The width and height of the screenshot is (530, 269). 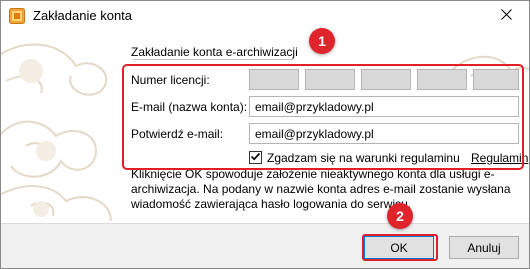 What do you see at coordinates (17, 16) in the screenshot?
I see `app-icon` at bounding box center [17, 16].